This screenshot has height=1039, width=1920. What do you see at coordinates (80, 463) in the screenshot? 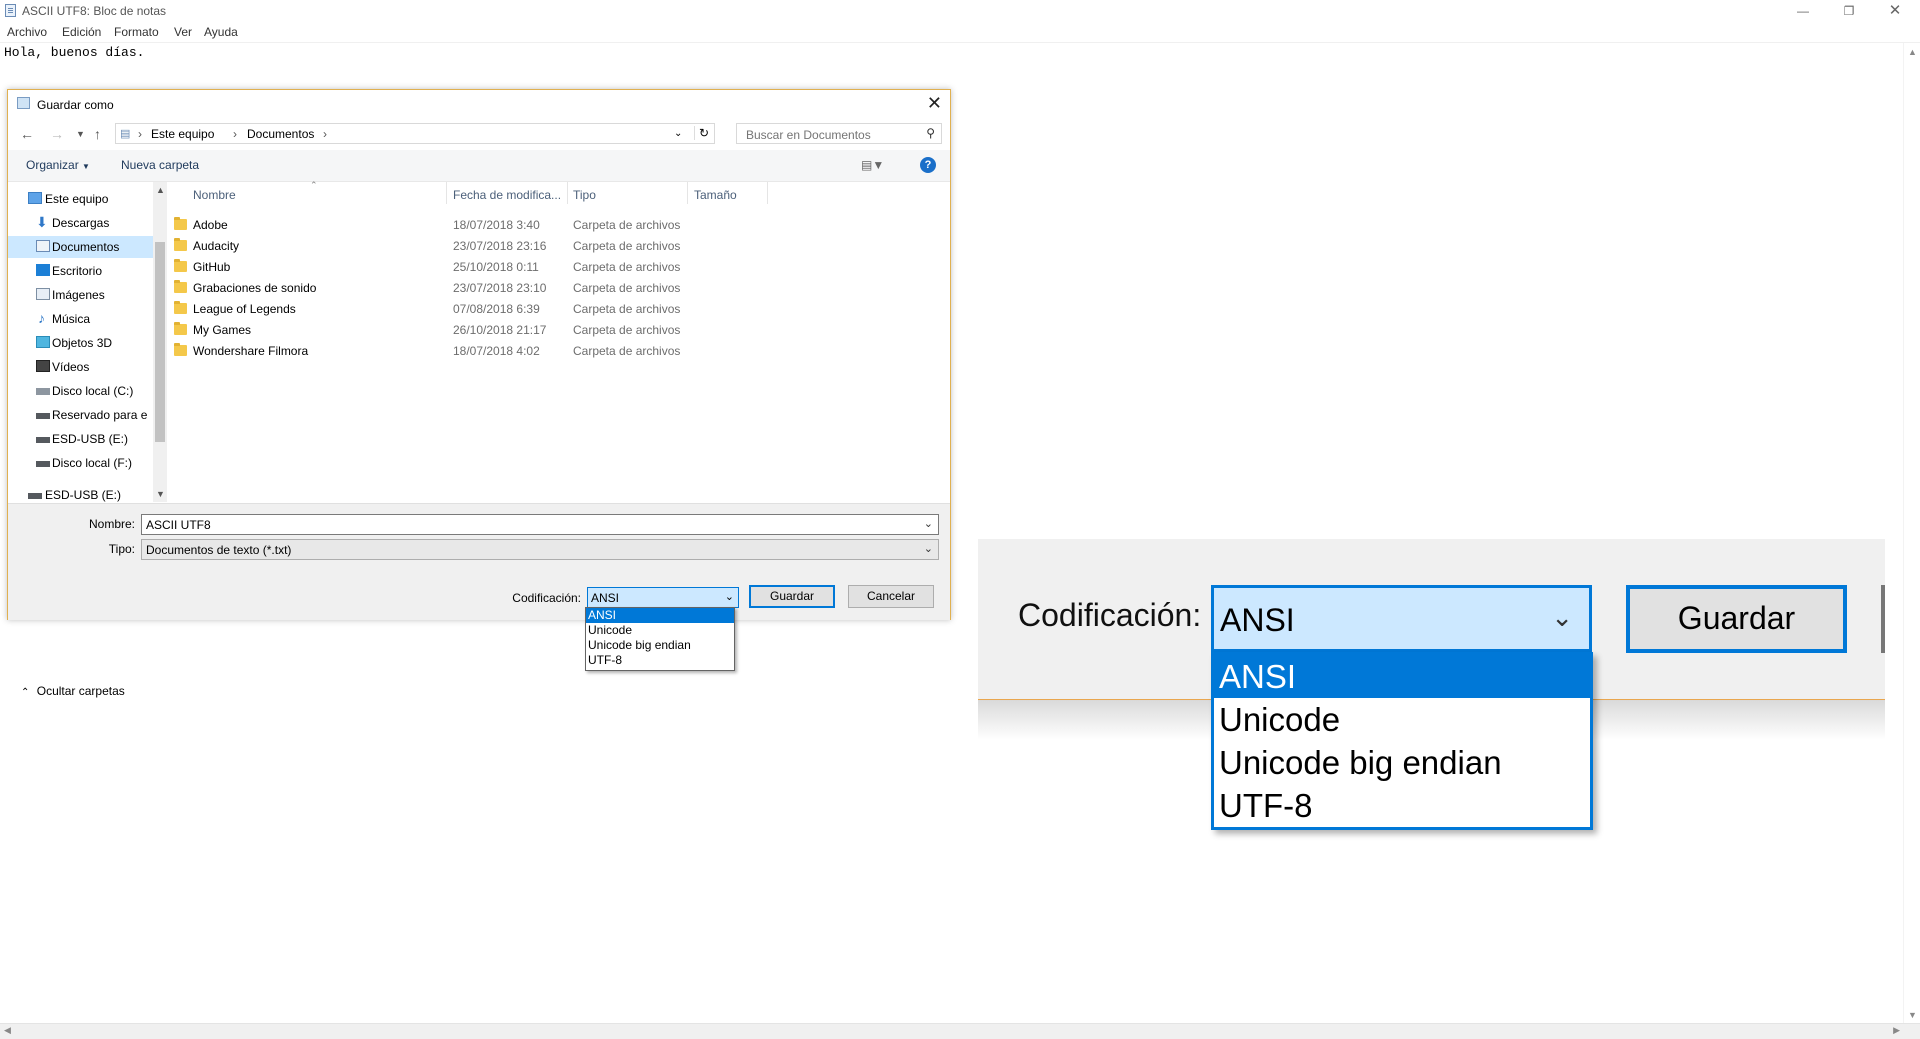
I see `nav-item-disco-f: Disco local (F:)` at bounding box center [80, 463].